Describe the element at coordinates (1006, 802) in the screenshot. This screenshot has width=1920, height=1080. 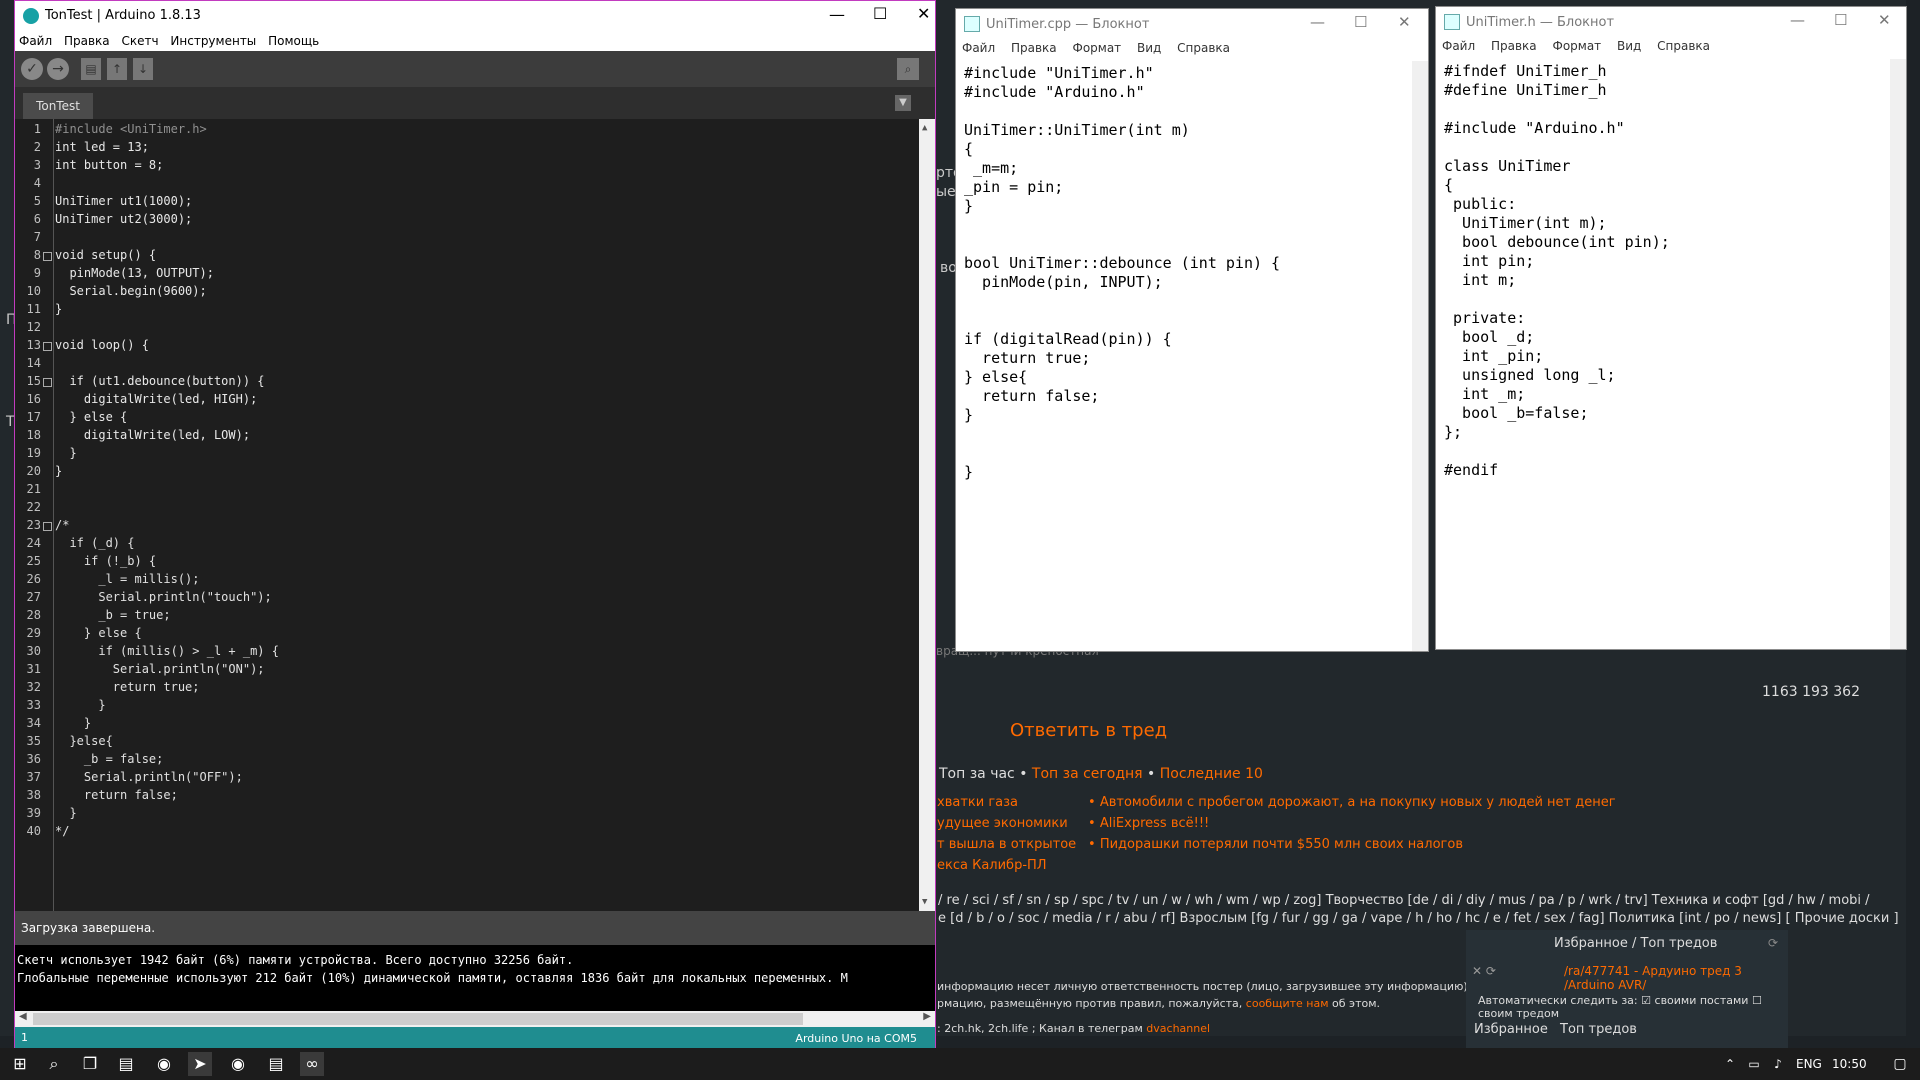
I see `news-link: хватки газа` at that location.